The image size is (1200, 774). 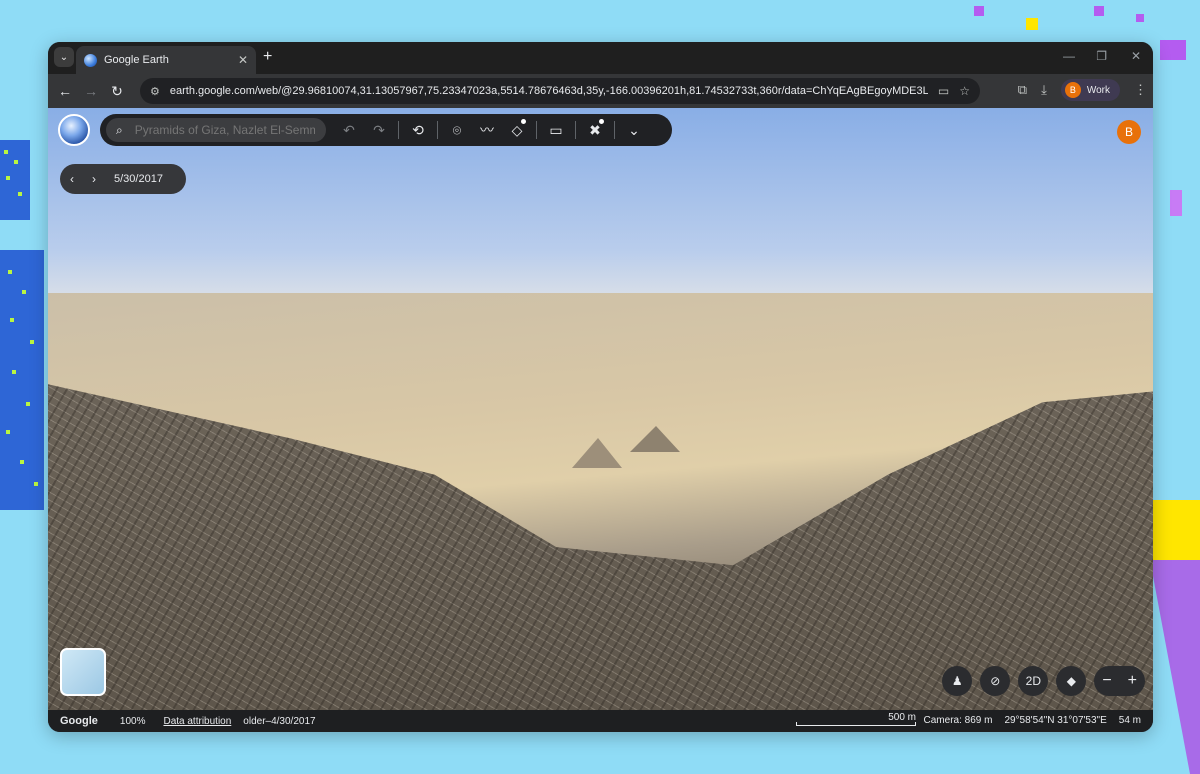 What do you see at coordinates (517, 128) in the screenshot?
I see `map-layers-icon: ◇` at bounding box center [517, 128].